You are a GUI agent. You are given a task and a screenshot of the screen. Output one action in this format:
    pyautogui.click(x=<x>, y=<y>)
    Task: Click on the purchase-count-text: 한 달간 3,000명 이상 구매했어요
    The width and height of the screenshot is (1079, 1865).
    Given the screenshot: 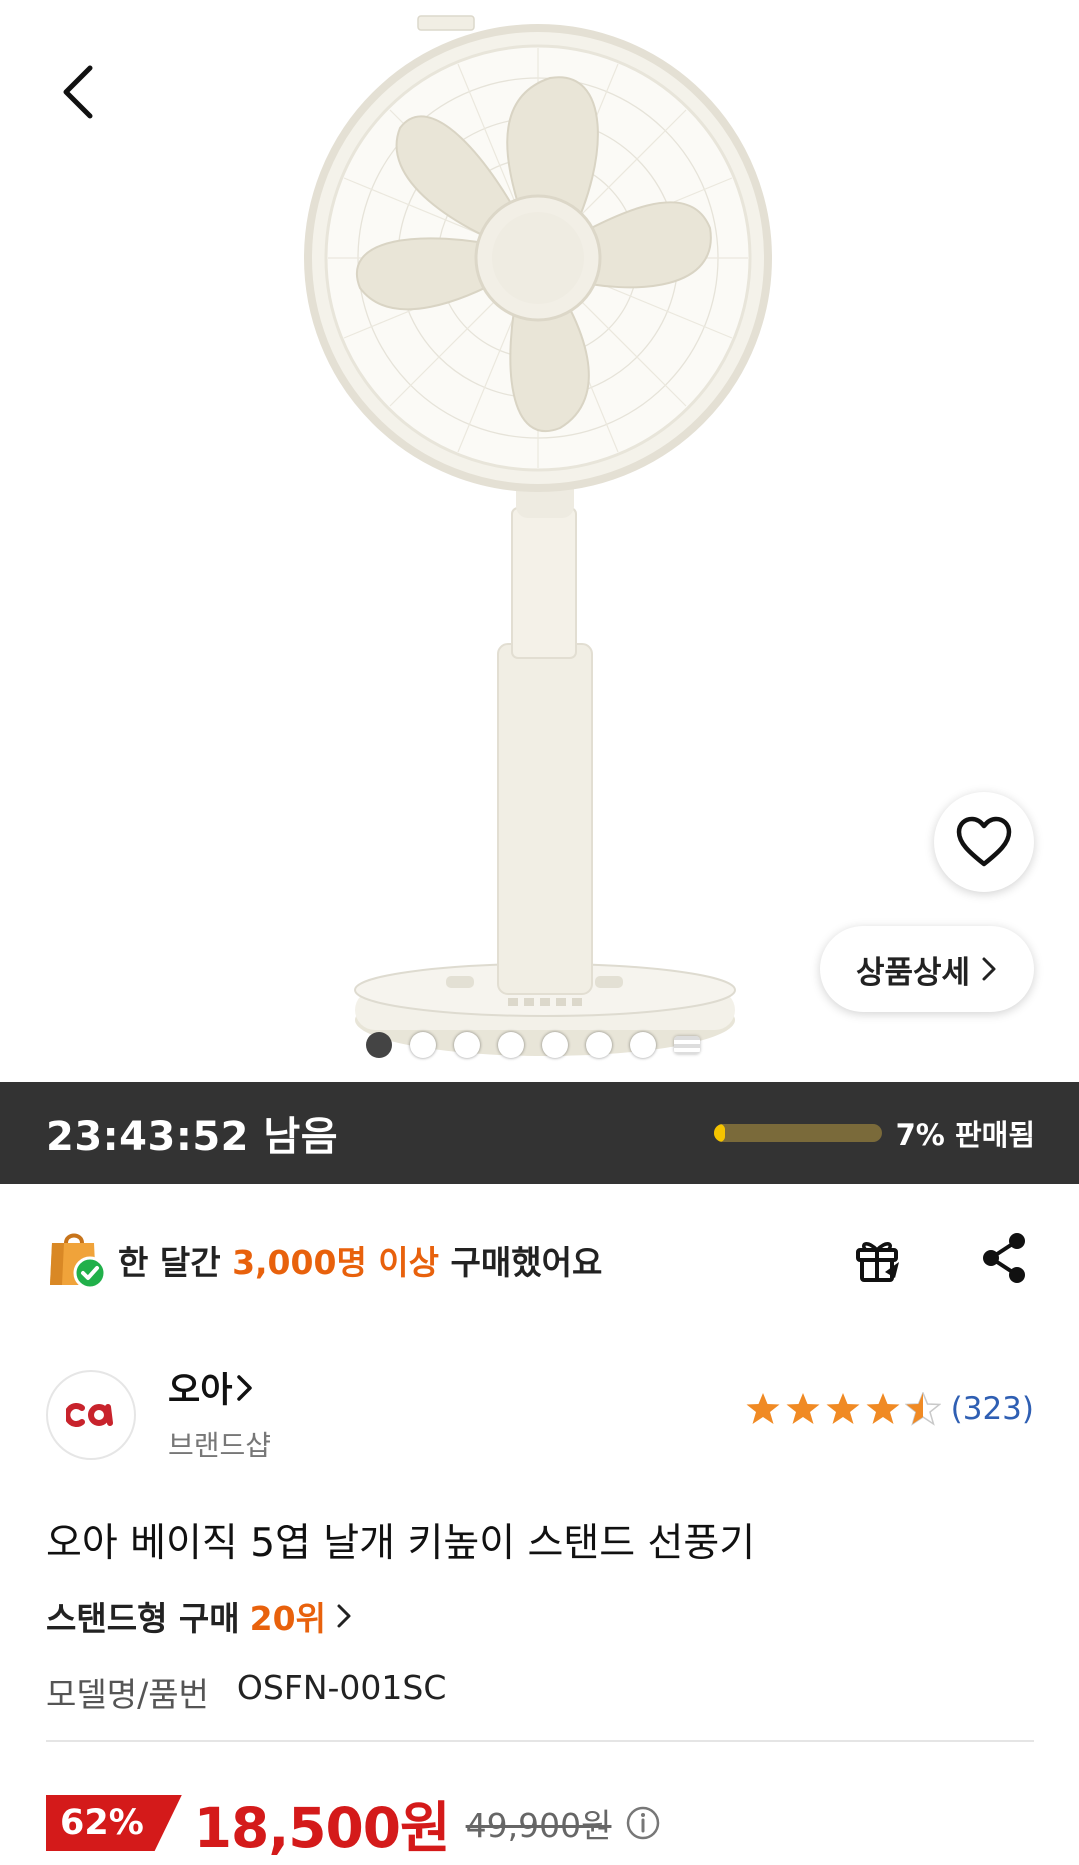 What is the action you would take?
    pyautogui.click(x=360, y=1260)
    